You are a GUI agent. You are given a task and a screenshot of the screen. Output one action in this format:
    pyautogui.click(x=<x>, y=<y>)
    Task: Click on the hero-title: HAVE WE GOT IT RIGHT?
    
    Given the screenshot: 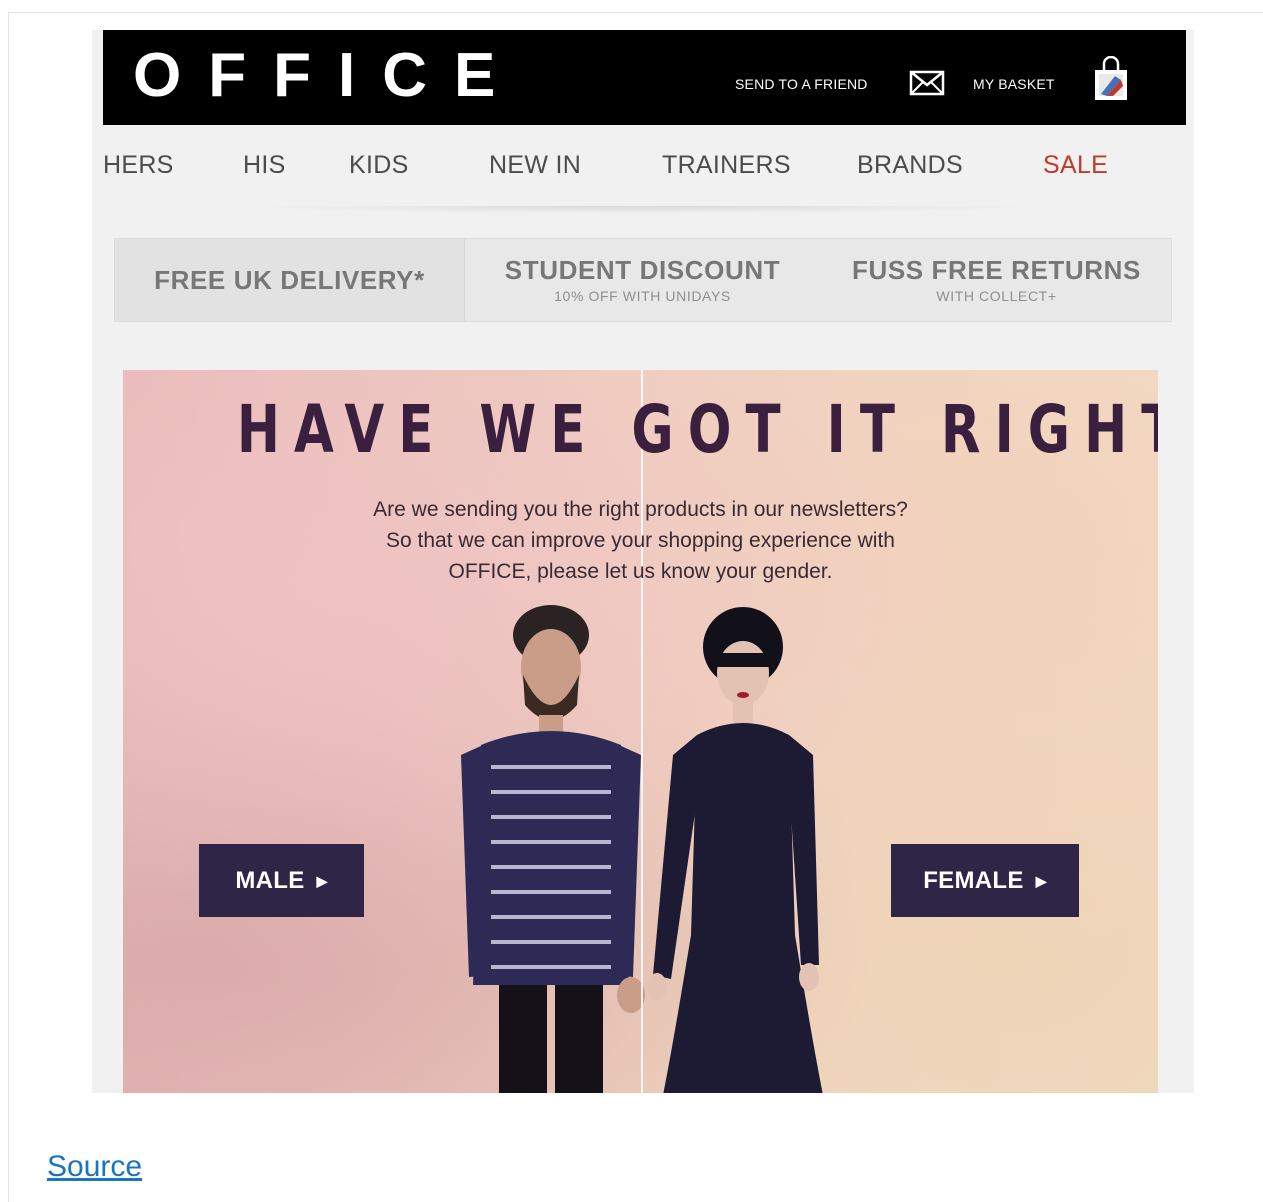 What is the action you would take?
    pyautogui.click(x=697, y=429)
    